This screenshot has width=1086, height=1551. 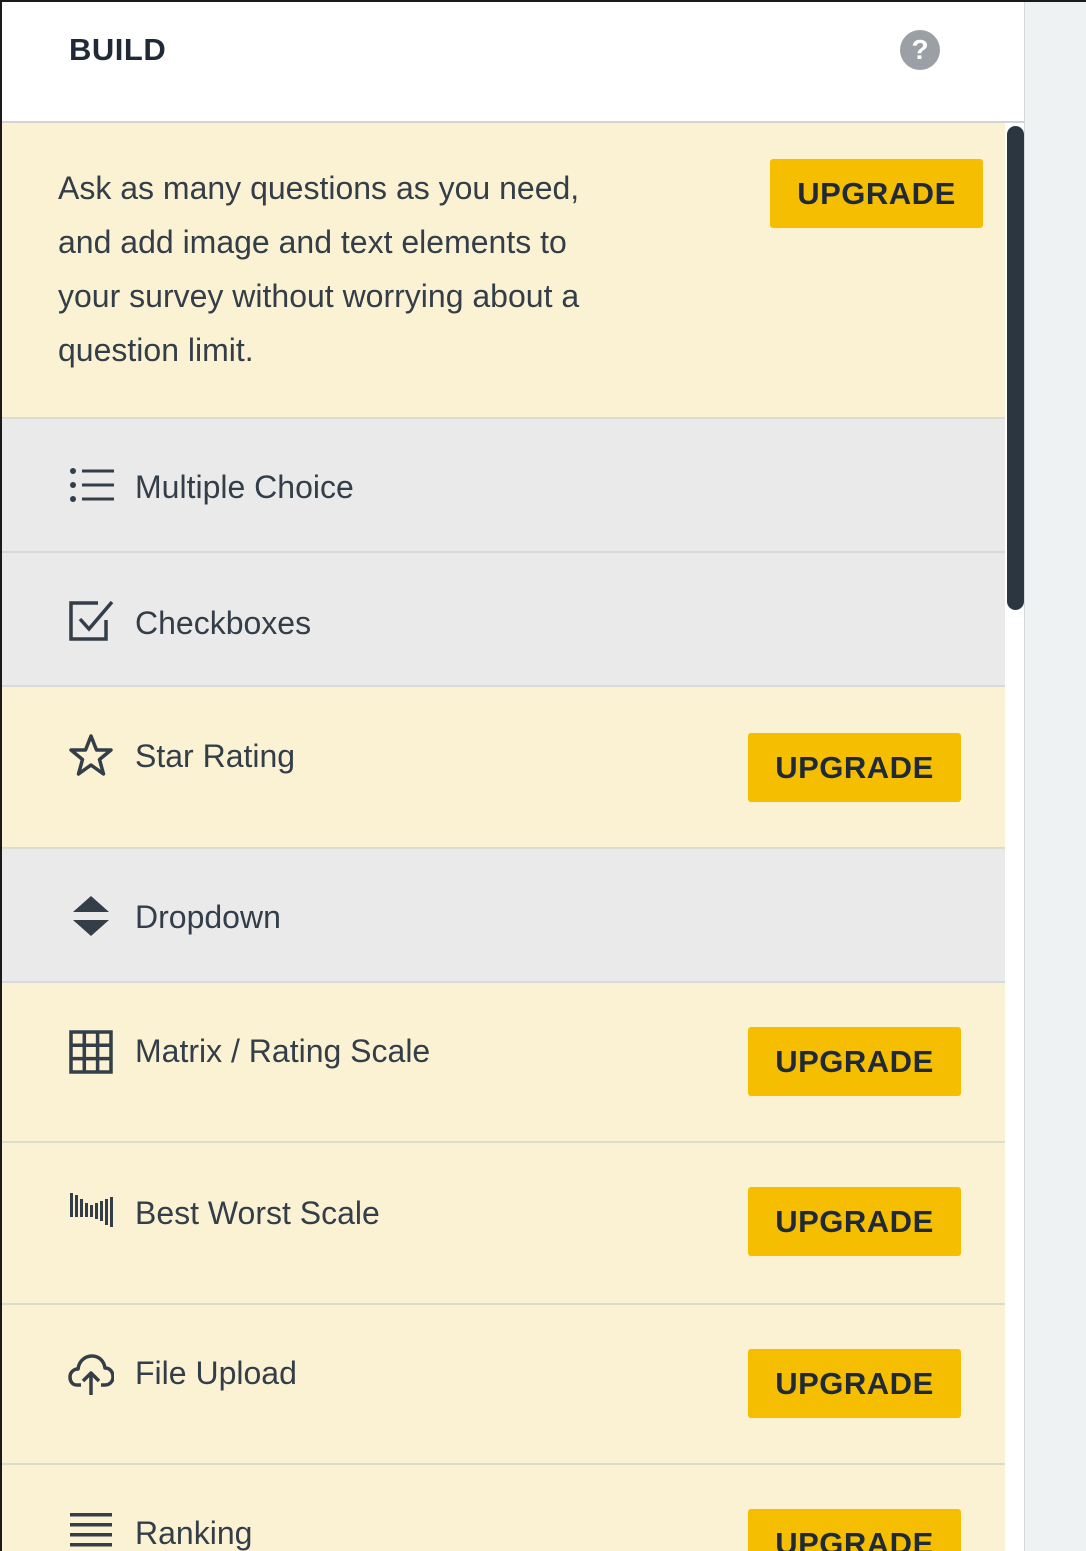 I want to click on question-type-label: Star Rating, so click(x=215, y=756).